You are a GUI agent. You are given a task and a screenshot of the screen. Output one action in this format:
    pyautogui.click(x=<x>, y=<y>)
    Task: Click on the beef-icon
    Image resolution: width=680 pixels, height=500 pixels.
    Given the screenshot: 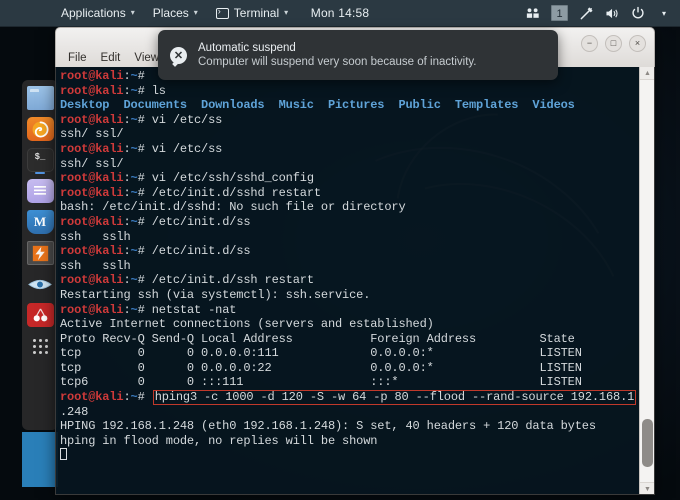 What is the action you would take?
    pyautogui.click(x=40, y=315)
    